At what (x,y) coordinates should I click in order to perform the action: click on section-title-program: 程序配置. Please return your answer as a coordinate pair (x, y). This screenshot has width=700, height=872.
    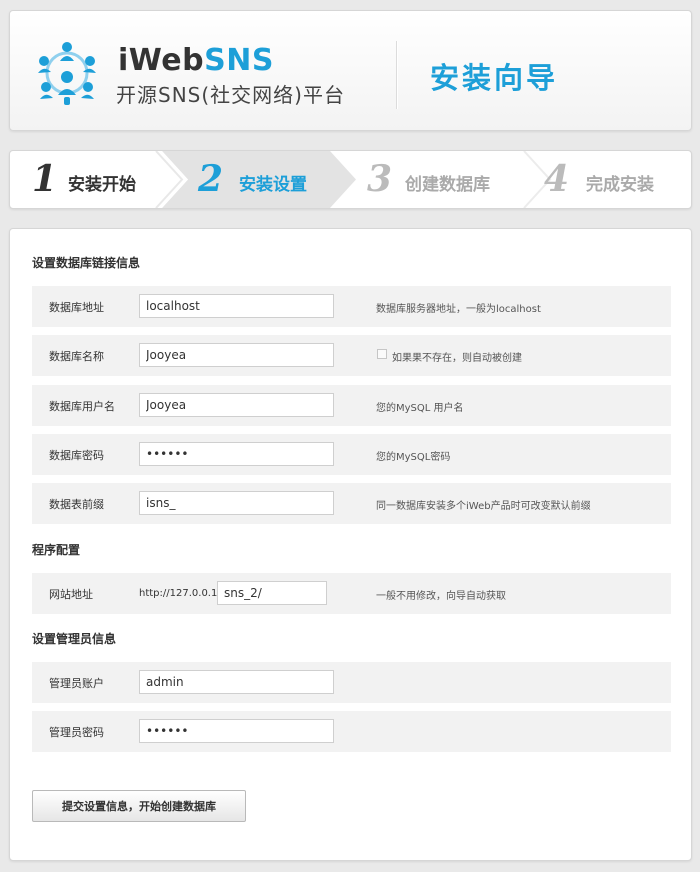
    Looking at the image, I should click on (56, 550).